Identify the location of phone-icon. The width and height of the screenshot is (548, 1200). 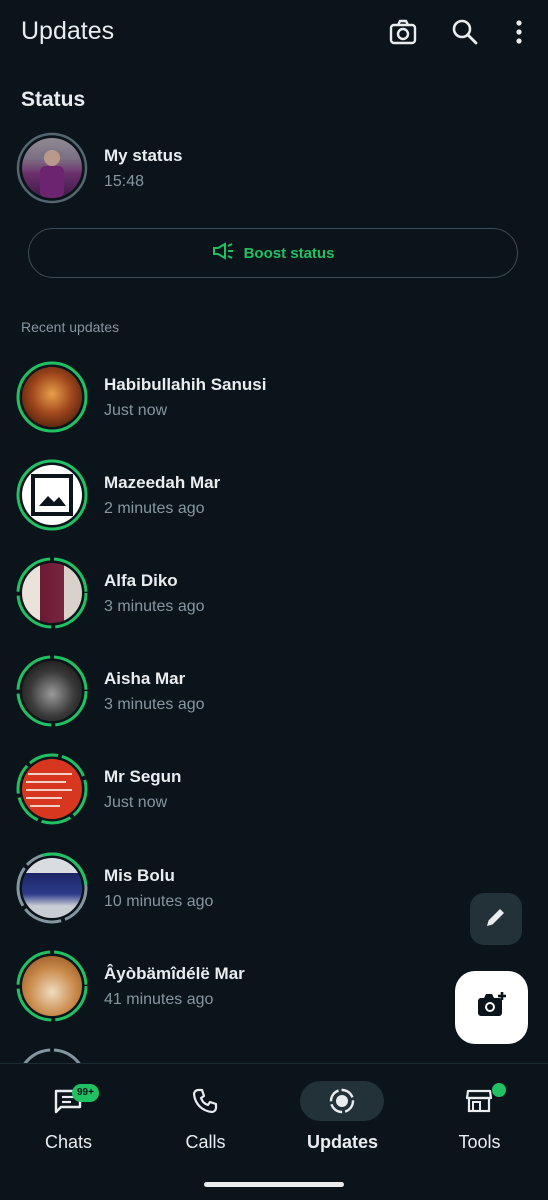
(205, 1101).